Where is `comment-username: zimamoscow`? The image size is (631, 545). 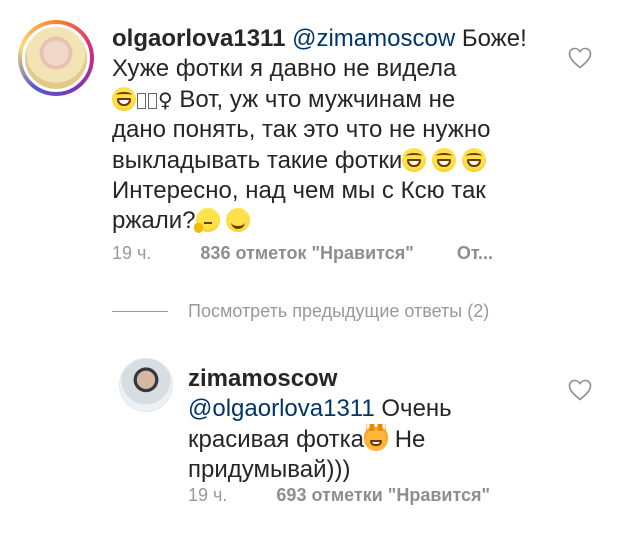 comment-username: zimamoscow is located at coordinates (262, 378).